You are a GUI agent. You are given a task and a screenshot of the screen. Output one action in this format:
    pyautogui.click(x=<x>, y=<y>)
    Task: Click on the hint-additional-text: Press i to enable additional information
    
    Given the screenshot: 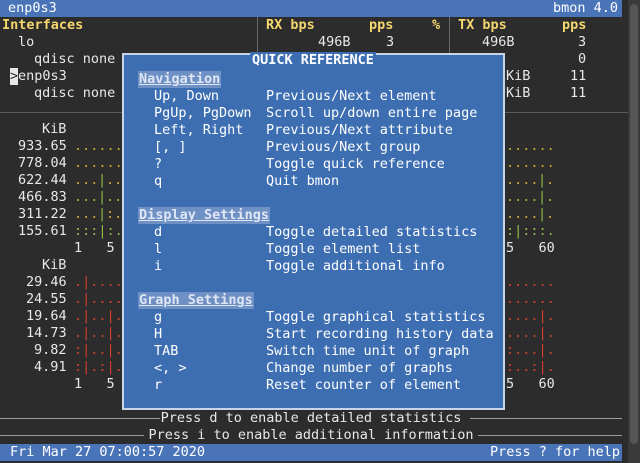 What is the action you would take?
    pyautogui.click(x=311, y=435)
    